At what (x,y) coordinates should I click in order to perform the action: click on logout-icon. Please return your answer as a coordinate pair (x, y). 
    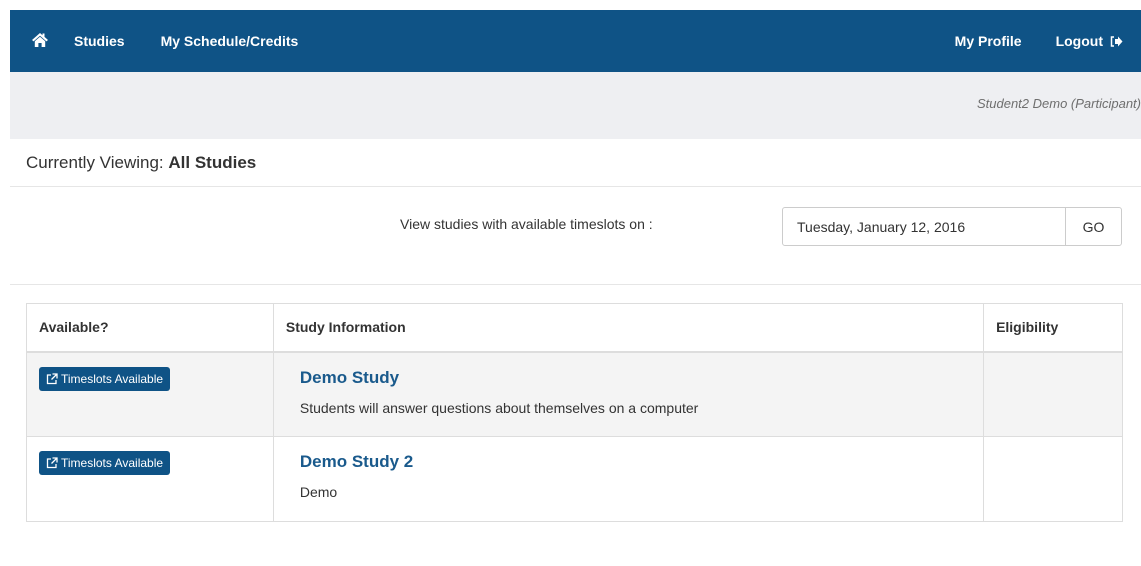
    Looking at the image, I should click on (1116, 41).